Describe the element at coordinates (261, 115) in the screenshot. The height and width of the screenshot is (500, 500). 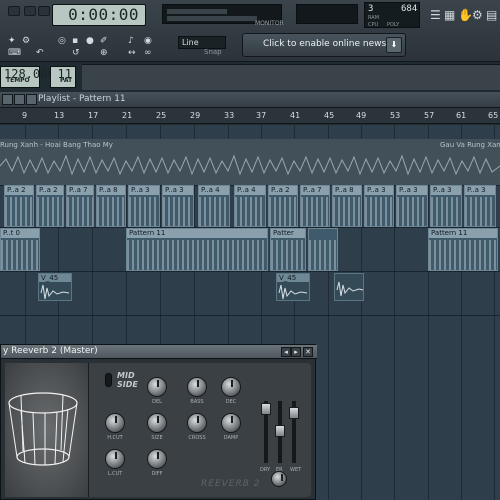
I see `bar-number: 37` at that location.